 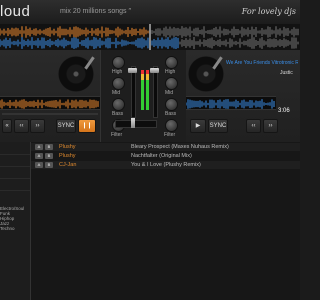 I want to click on play-button-right: ▶, so click(x=198, y=126).